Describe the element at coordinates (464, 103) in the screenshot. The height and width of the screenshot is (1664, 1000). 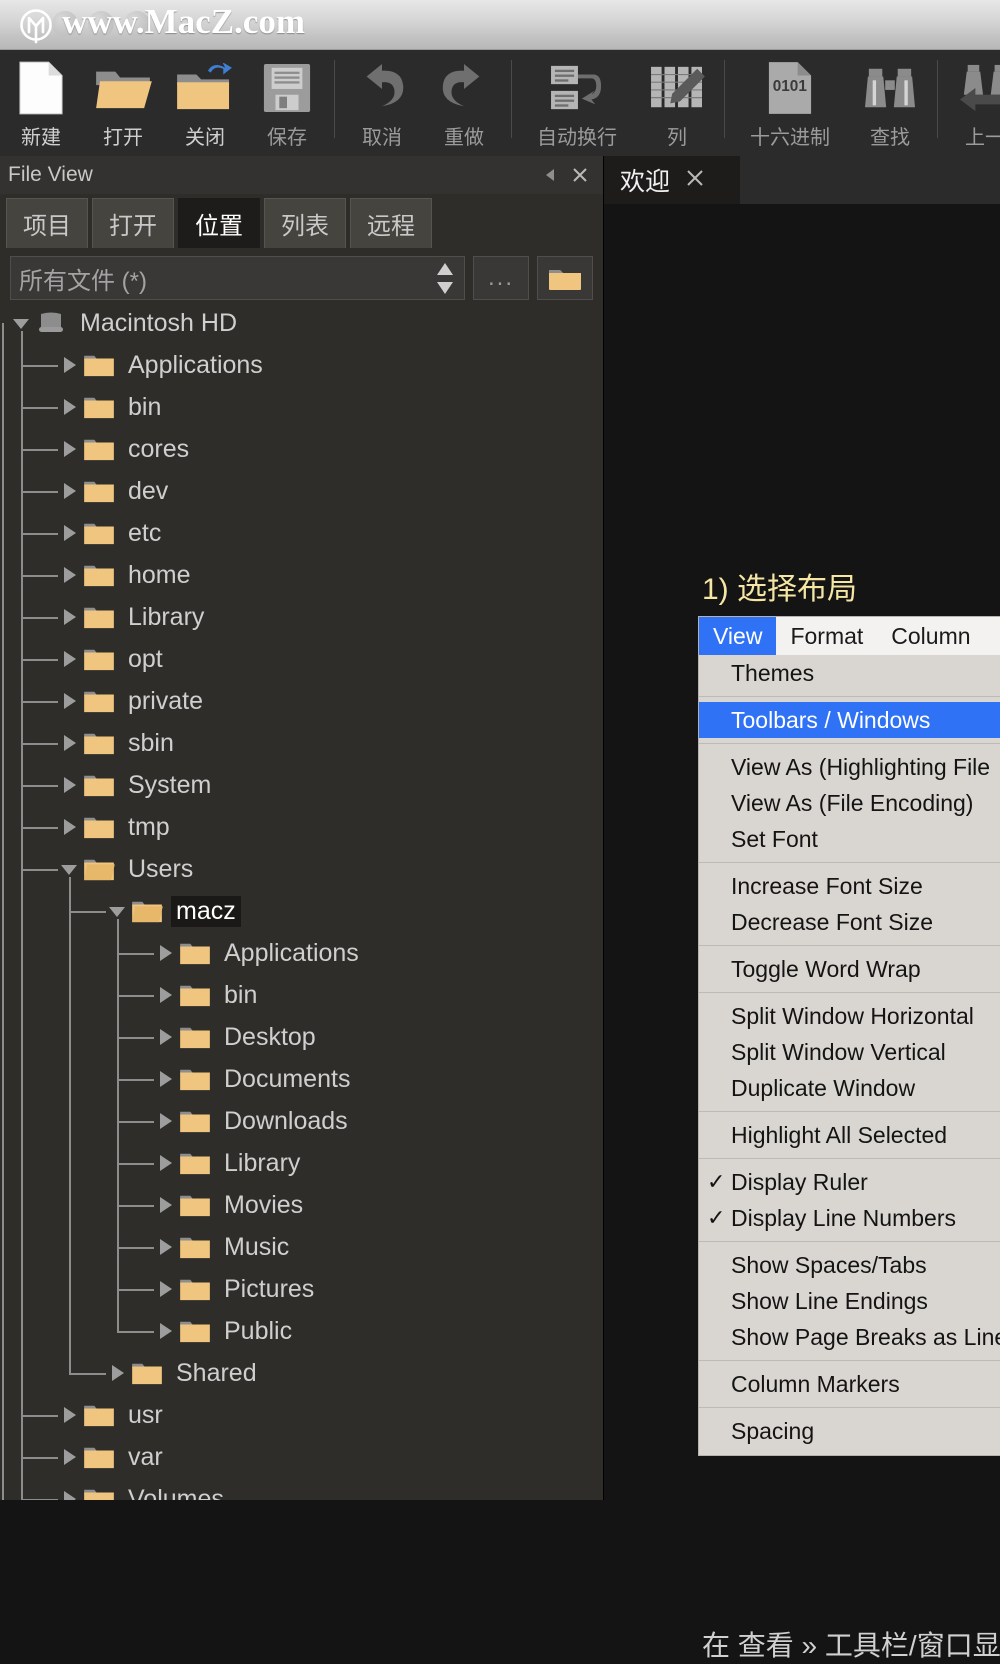
I see `toolbar-button-redo-arrow: 重做` at that location.